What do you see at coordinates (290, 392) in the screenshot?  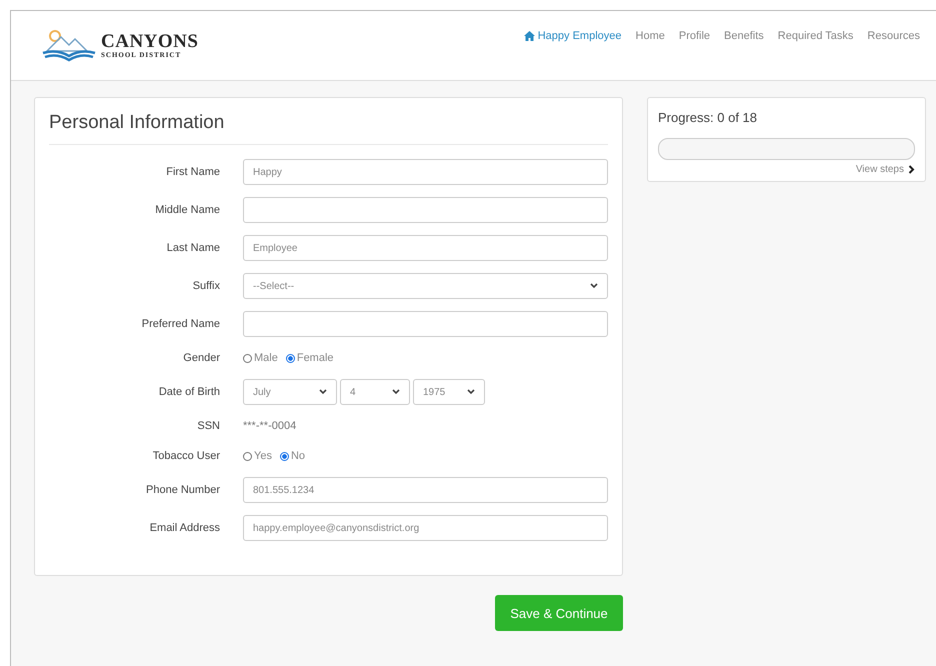 I see `select-field: July` at bounding box center [290, 392].